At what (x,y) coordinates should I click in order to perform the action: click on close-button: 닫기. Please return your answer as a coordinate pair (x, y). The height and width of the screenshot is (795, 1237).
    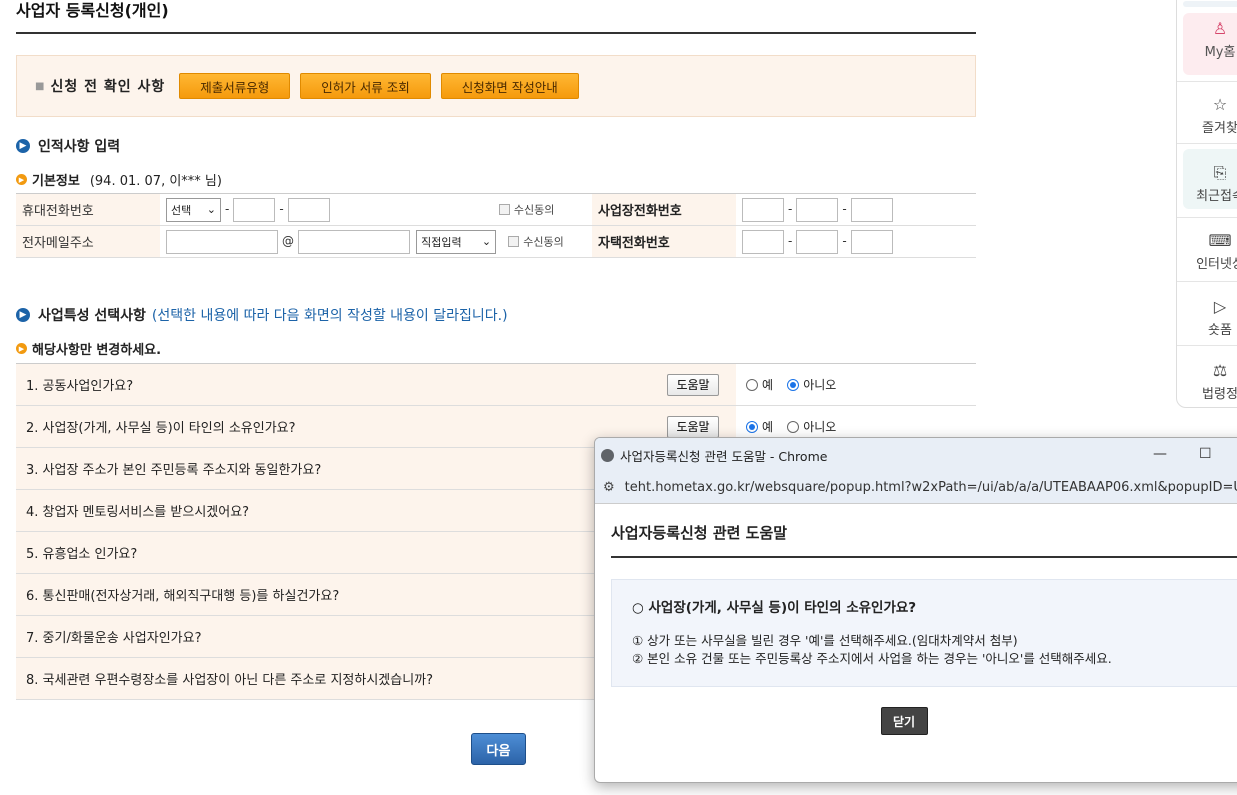
    Looking at the image, I should click on (904, 721).